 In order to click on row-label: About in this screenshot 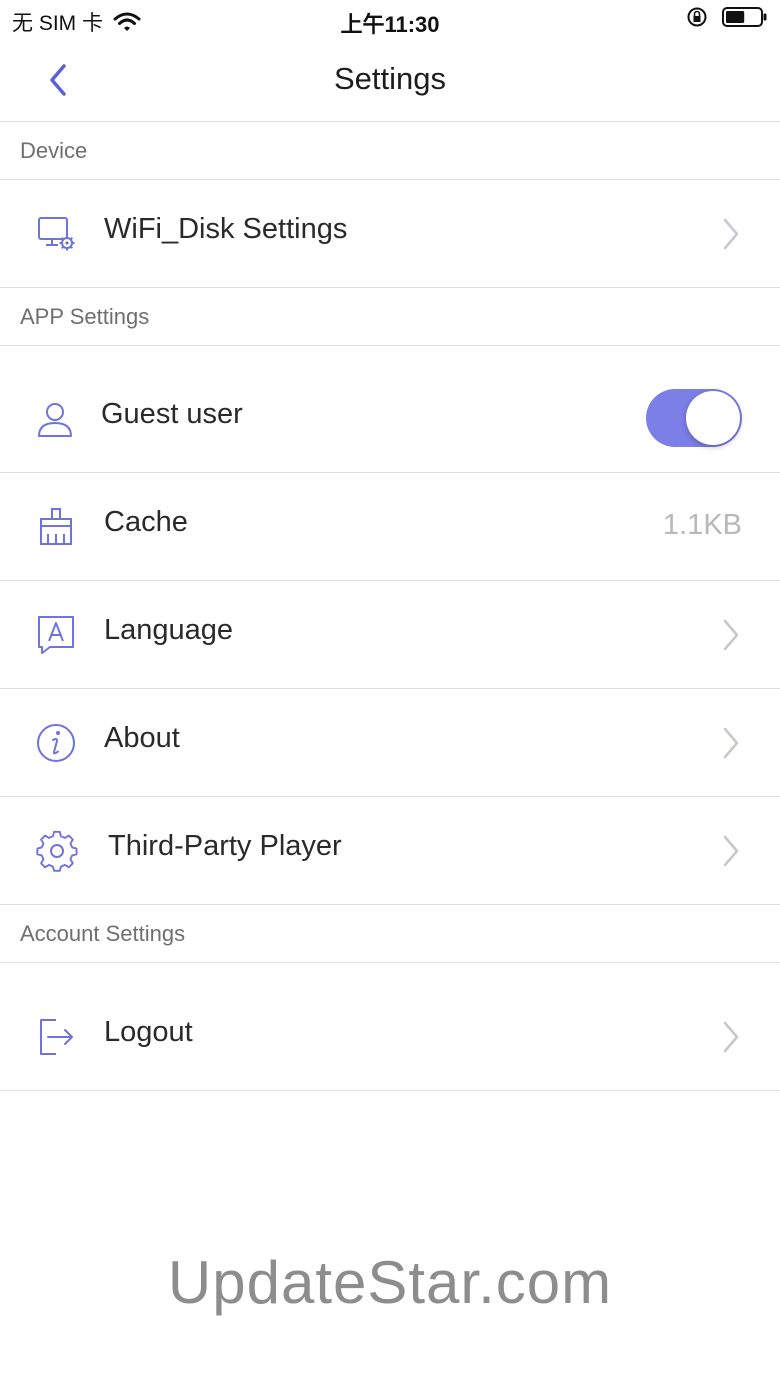, I will do `click(142, 738)`.